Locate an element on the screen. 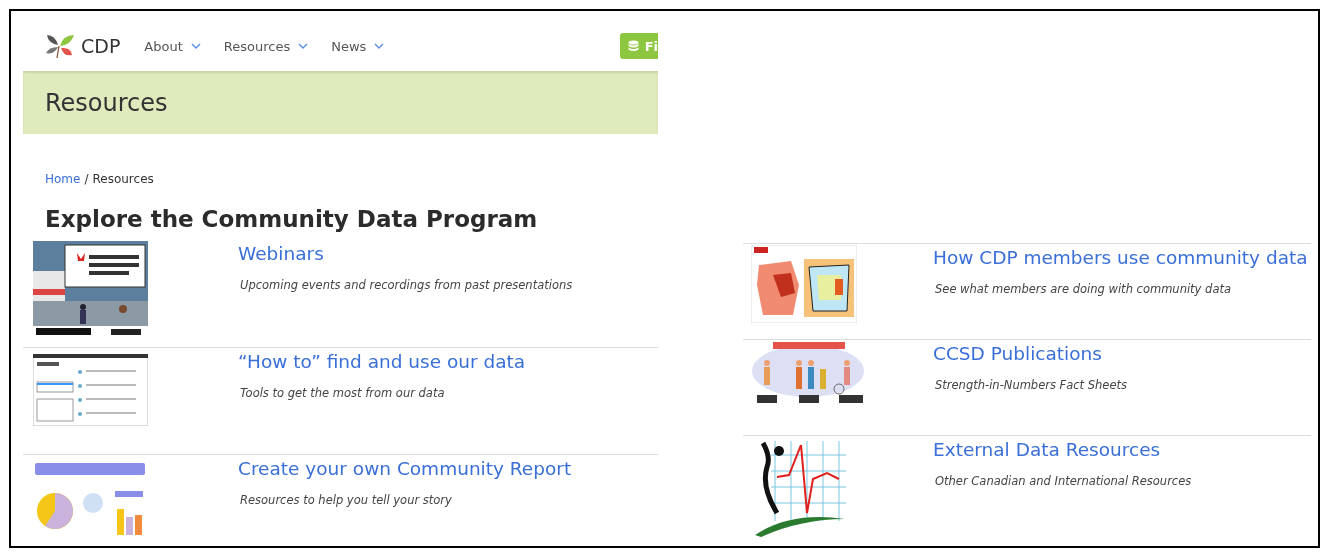  resource-description: Strength-in-Numbers Fact Sheets is located at coordinates (1031, 385).